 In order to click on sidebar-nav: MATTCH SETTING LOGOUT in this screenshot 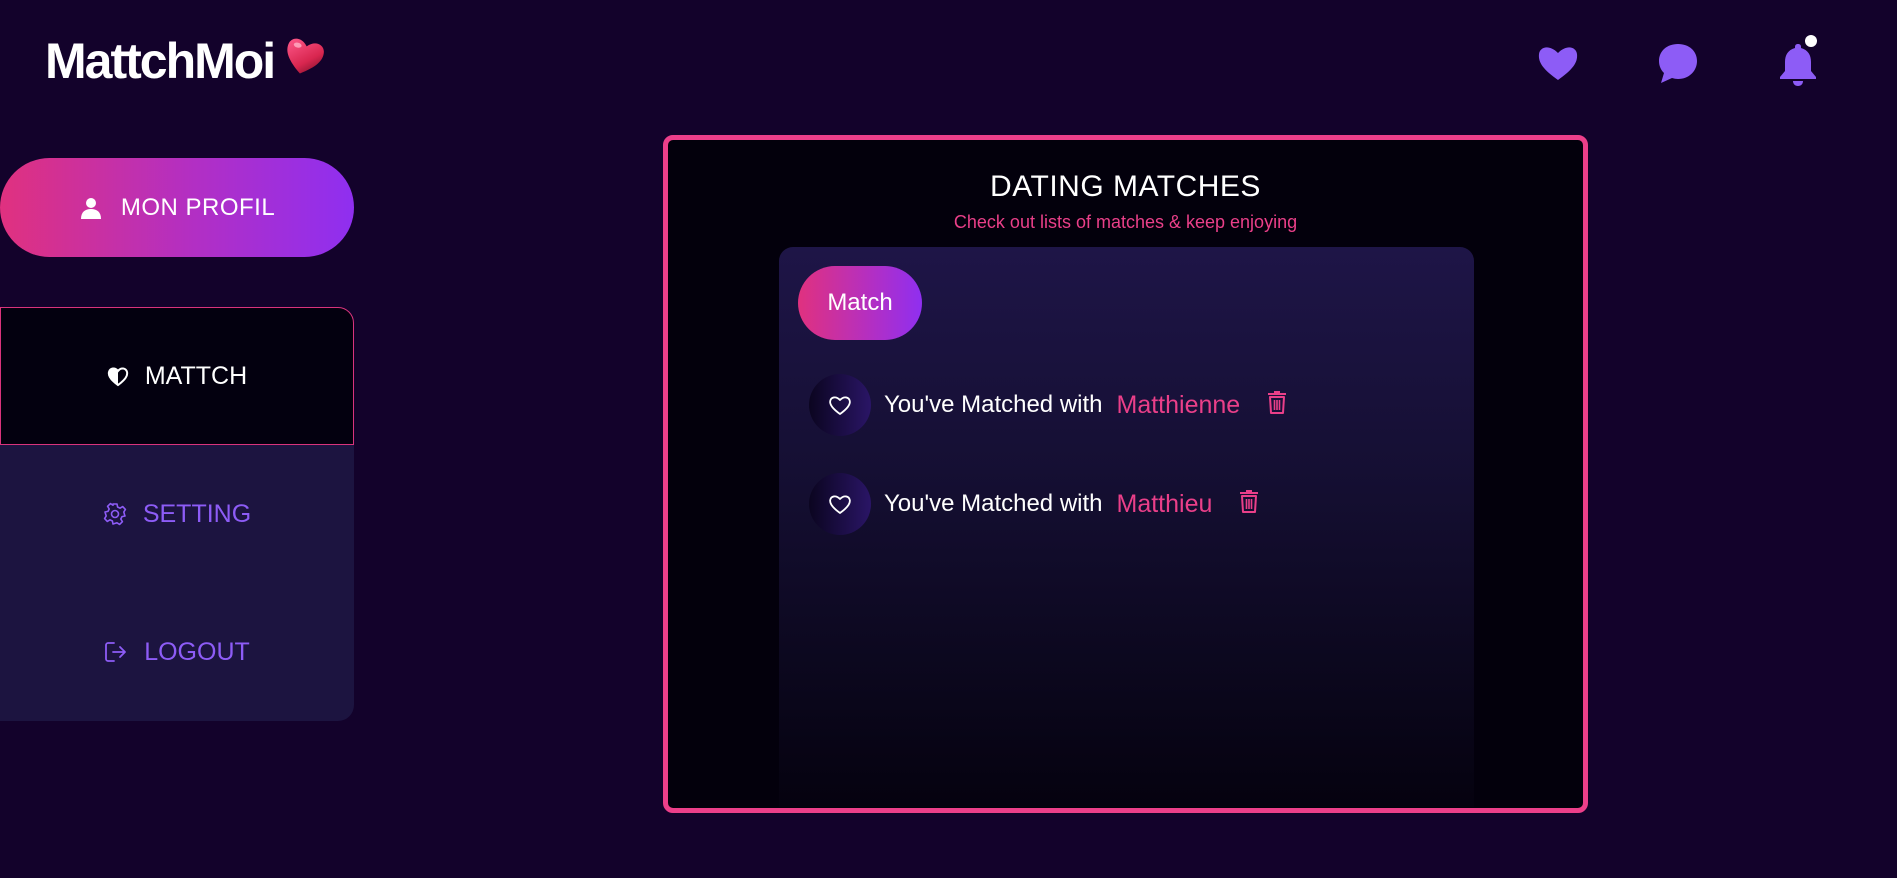, I will do `click(177, 514)`.